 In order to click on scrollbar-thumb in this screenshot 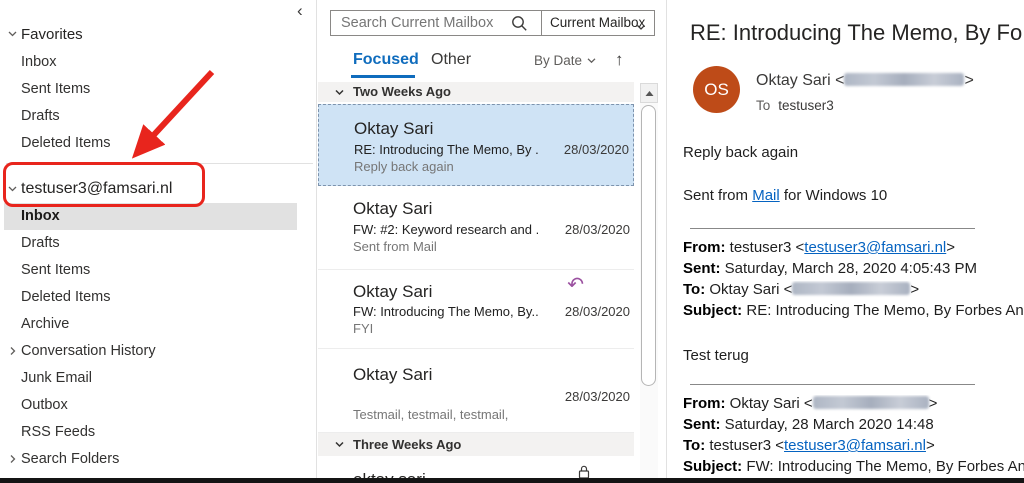, I will do `click(648, 245)`.